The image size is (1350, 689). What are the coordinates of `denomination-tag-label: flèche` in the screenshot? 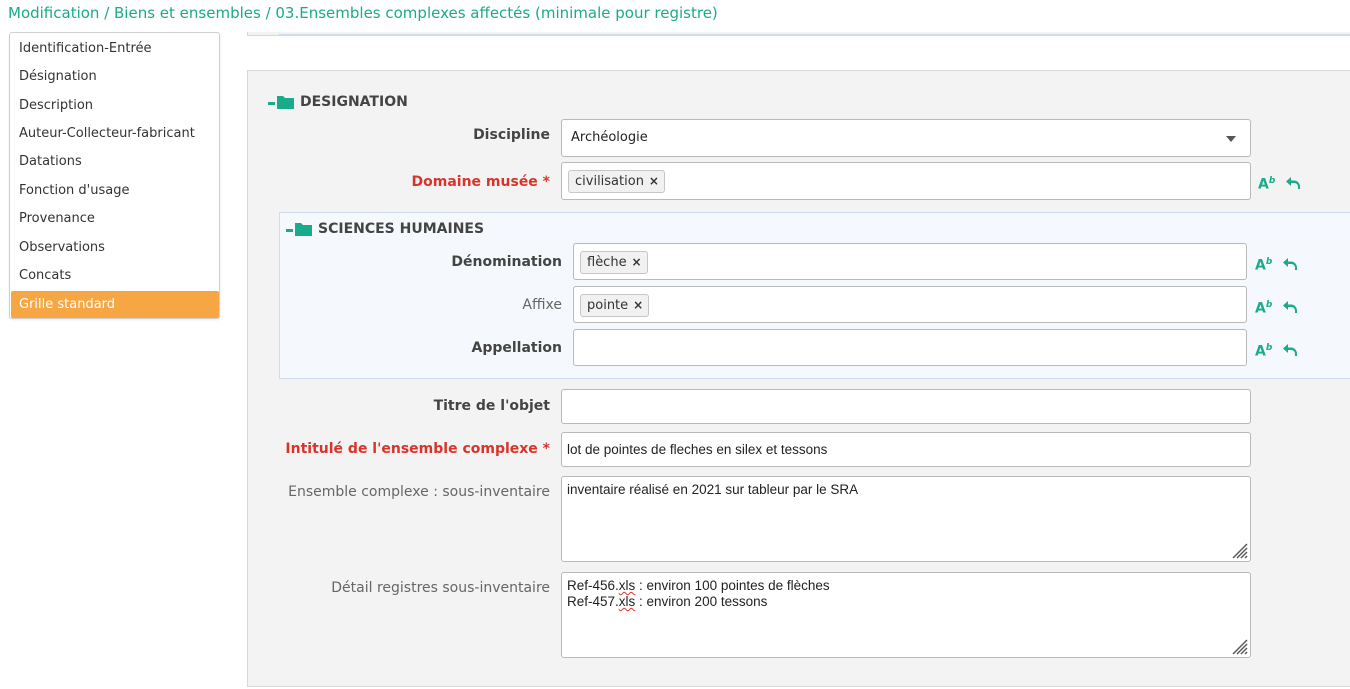 It's located at (607, 262).